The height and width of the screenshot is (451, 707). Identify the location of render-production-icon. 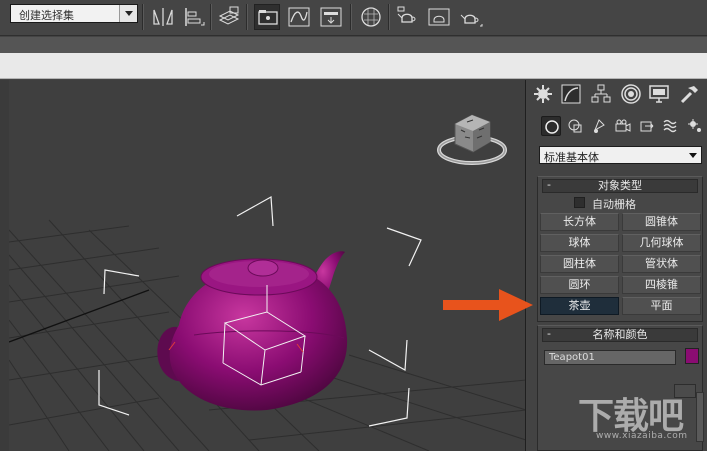
(471, 17).